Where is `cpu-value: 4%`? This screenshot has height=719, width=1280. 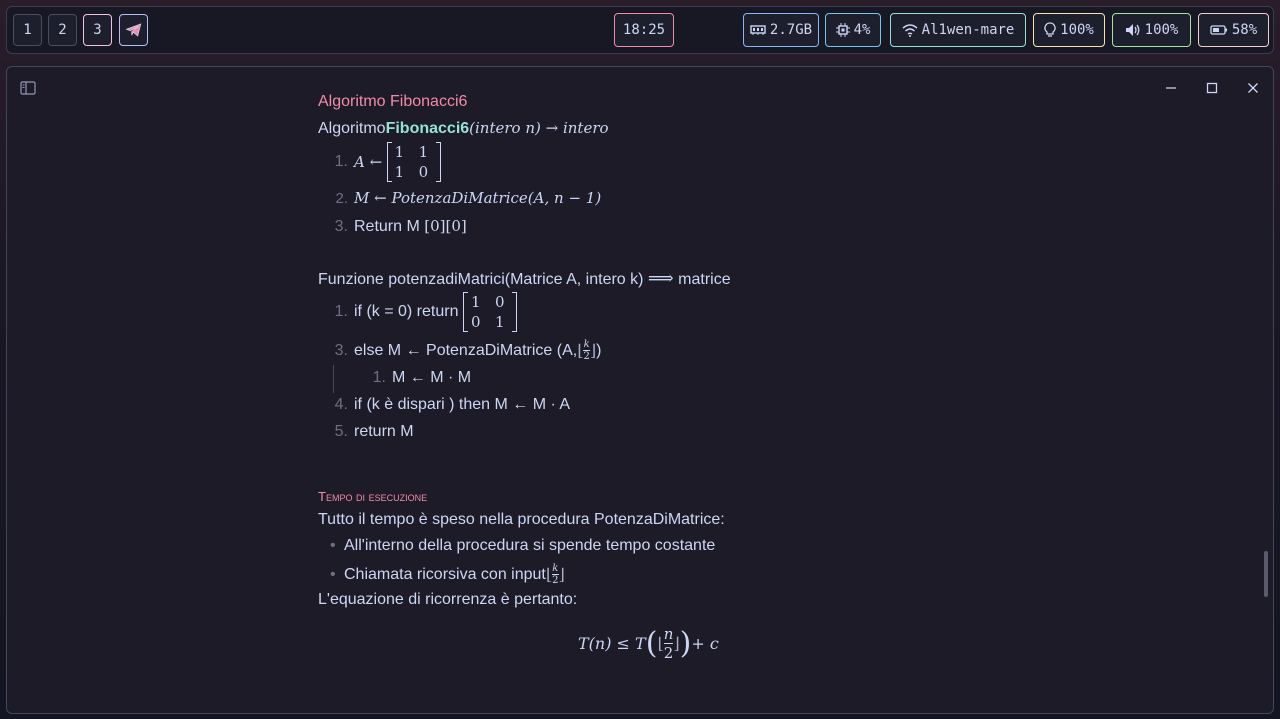 cpu-value: 4% is located at coordinates (862, 30).